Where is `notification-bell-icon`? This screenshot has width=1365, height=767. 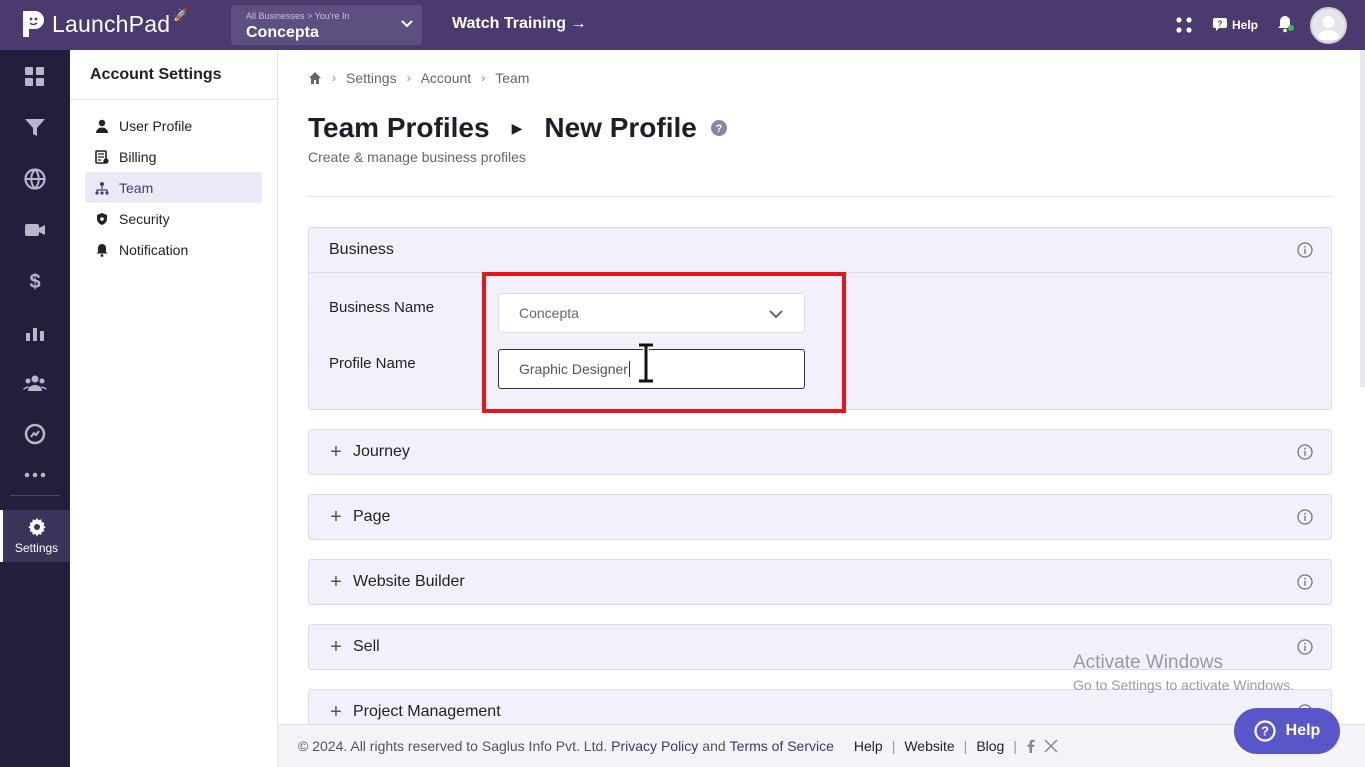
notification-bell-icon is located at coordinates (1285, 24).